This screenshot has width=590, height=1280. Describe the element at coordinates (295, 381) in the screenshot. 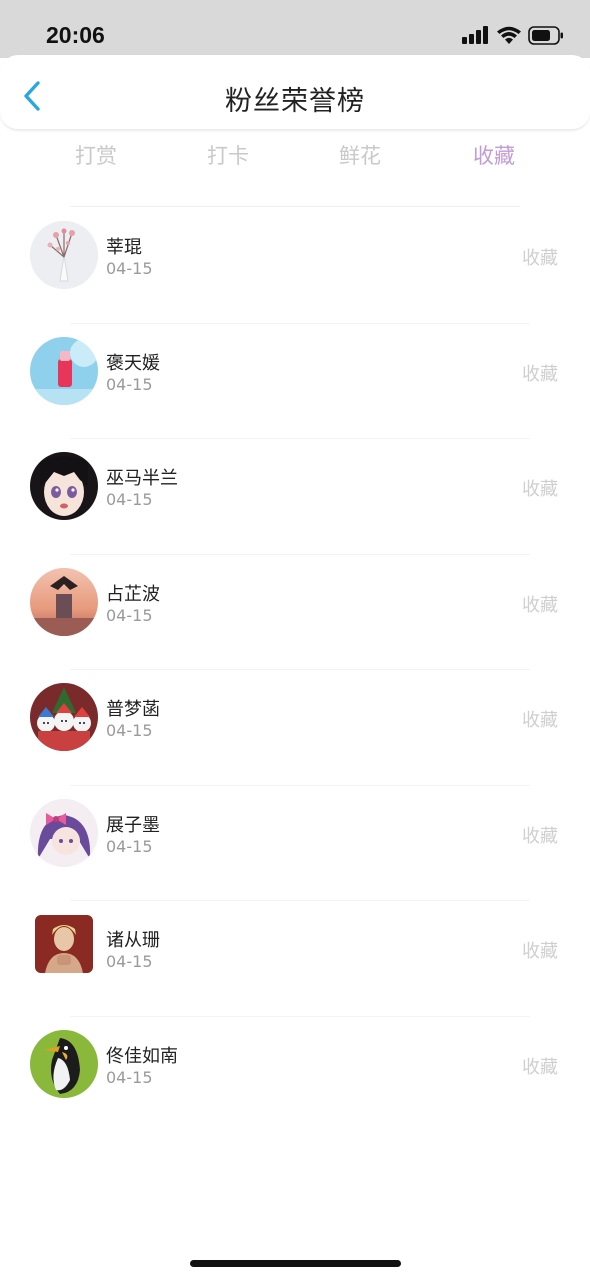

I see `list-item: 褒天媛 04-15 收藏` at that location.